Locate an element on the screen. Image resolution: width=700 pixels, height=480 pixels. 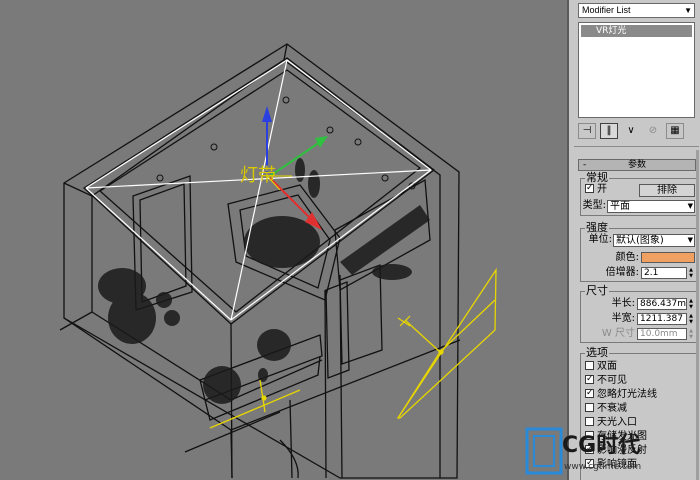
type-value: 平面 is located at coordinates (620, 206).